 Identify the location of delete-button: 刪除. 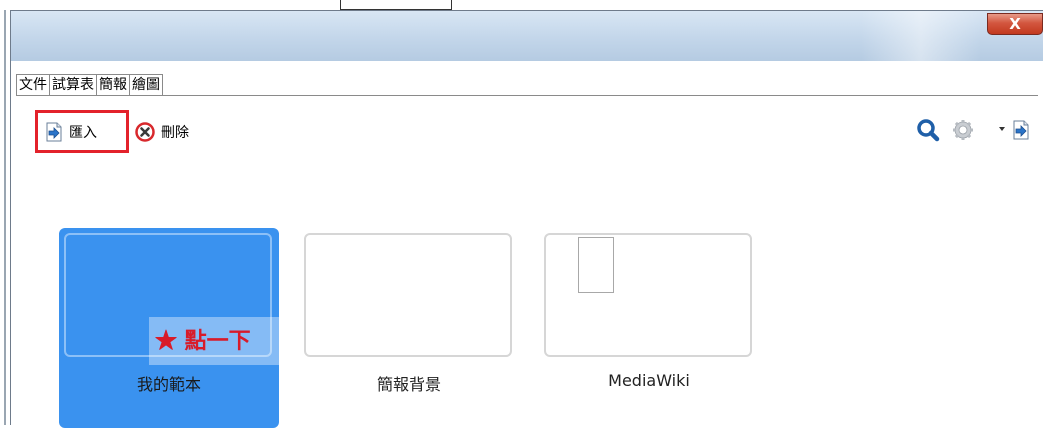
(162, 132).